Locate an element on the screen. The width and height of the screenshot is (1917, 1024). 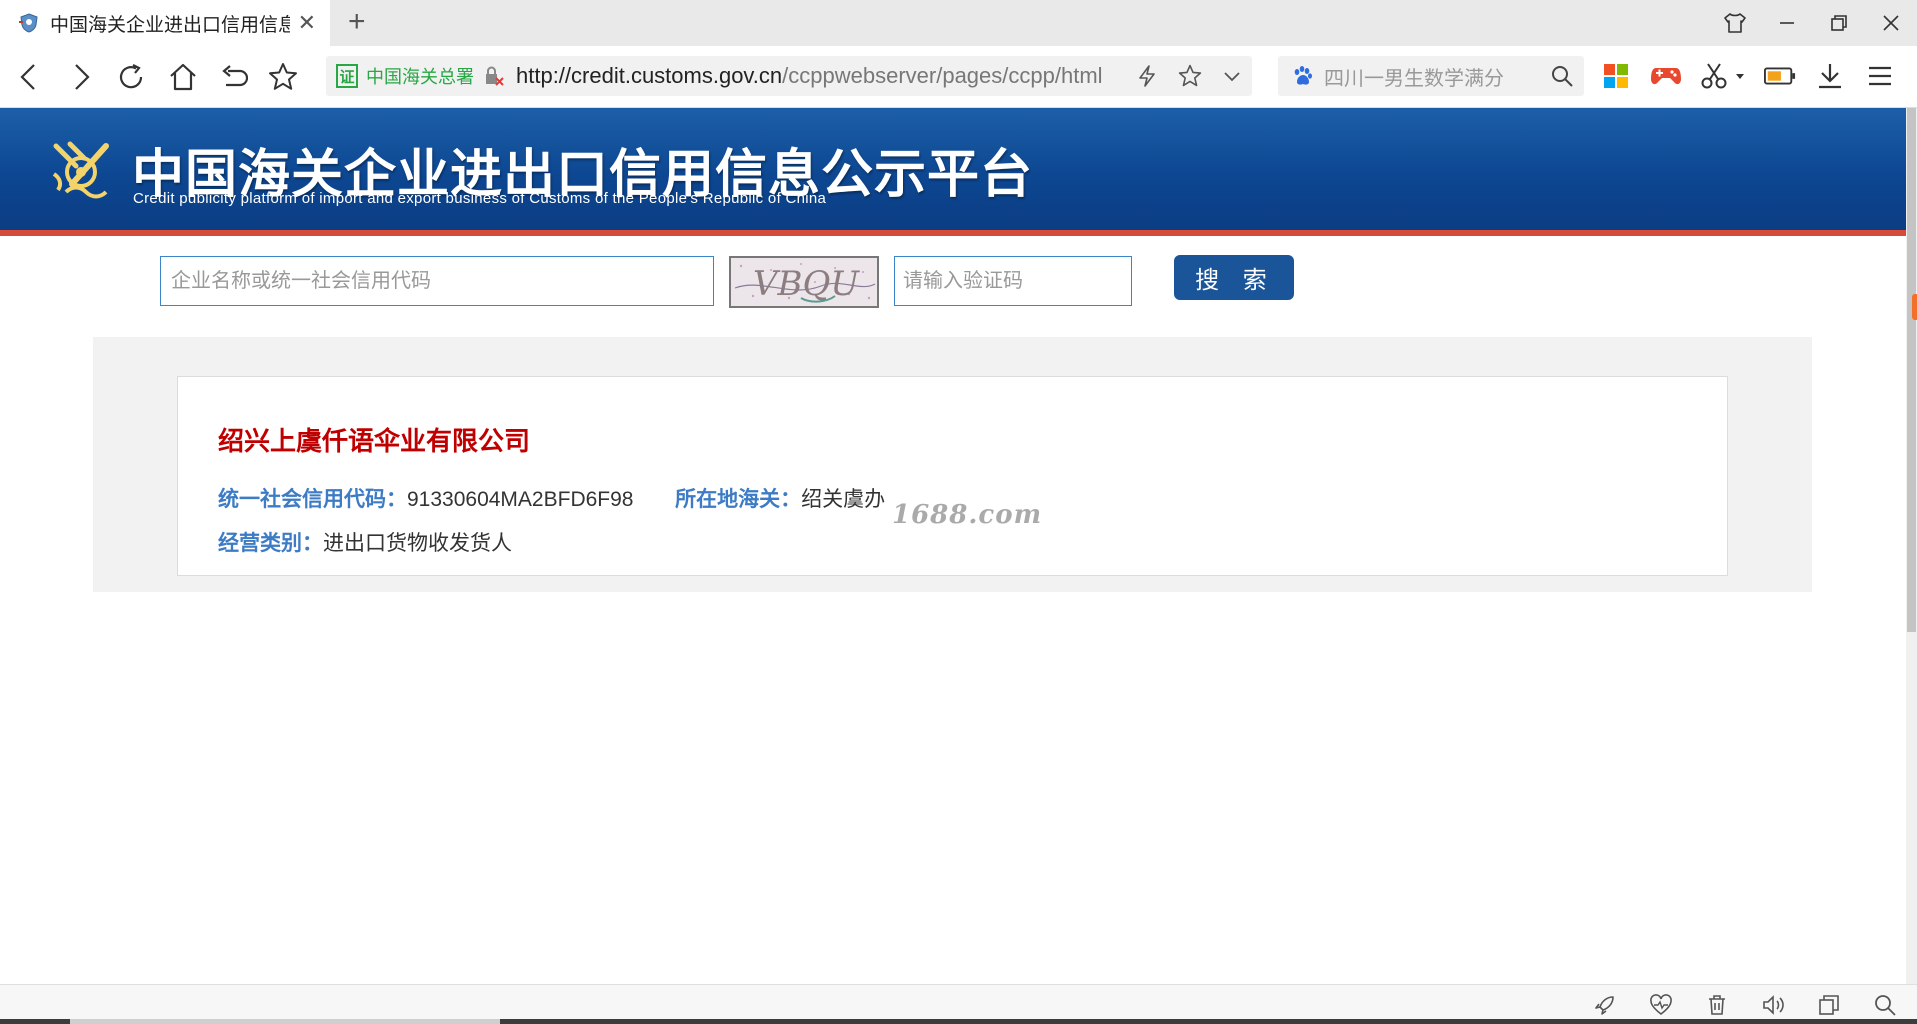
close-tab-icon: ✕ is located at coordinates (307, 23).